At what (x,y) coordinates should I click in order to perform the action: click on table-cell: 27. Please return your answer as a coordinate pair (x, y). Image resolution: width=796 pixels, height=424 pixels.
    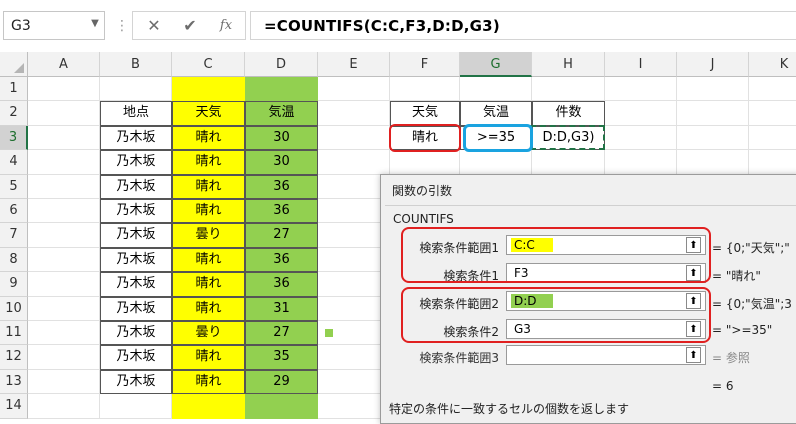
    Looking at the image, I should click on (281, 235).